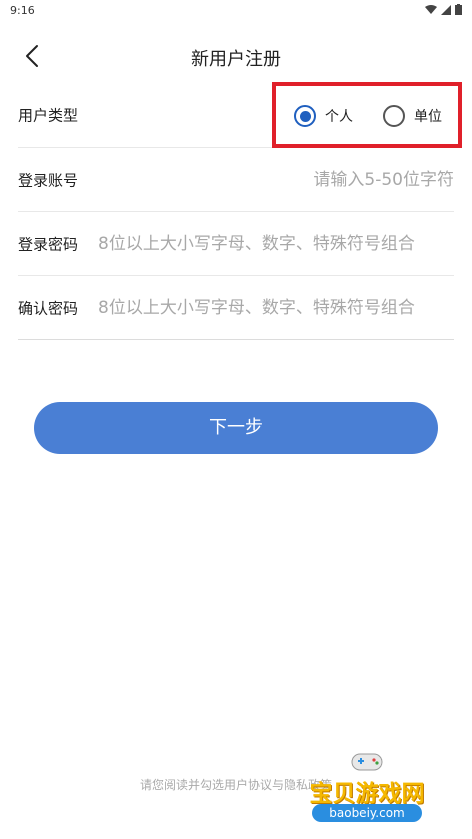  Describe the element at coordinates (367, 813) in the screenshot. I see `watermark-url: baobeiy.com` at that location.